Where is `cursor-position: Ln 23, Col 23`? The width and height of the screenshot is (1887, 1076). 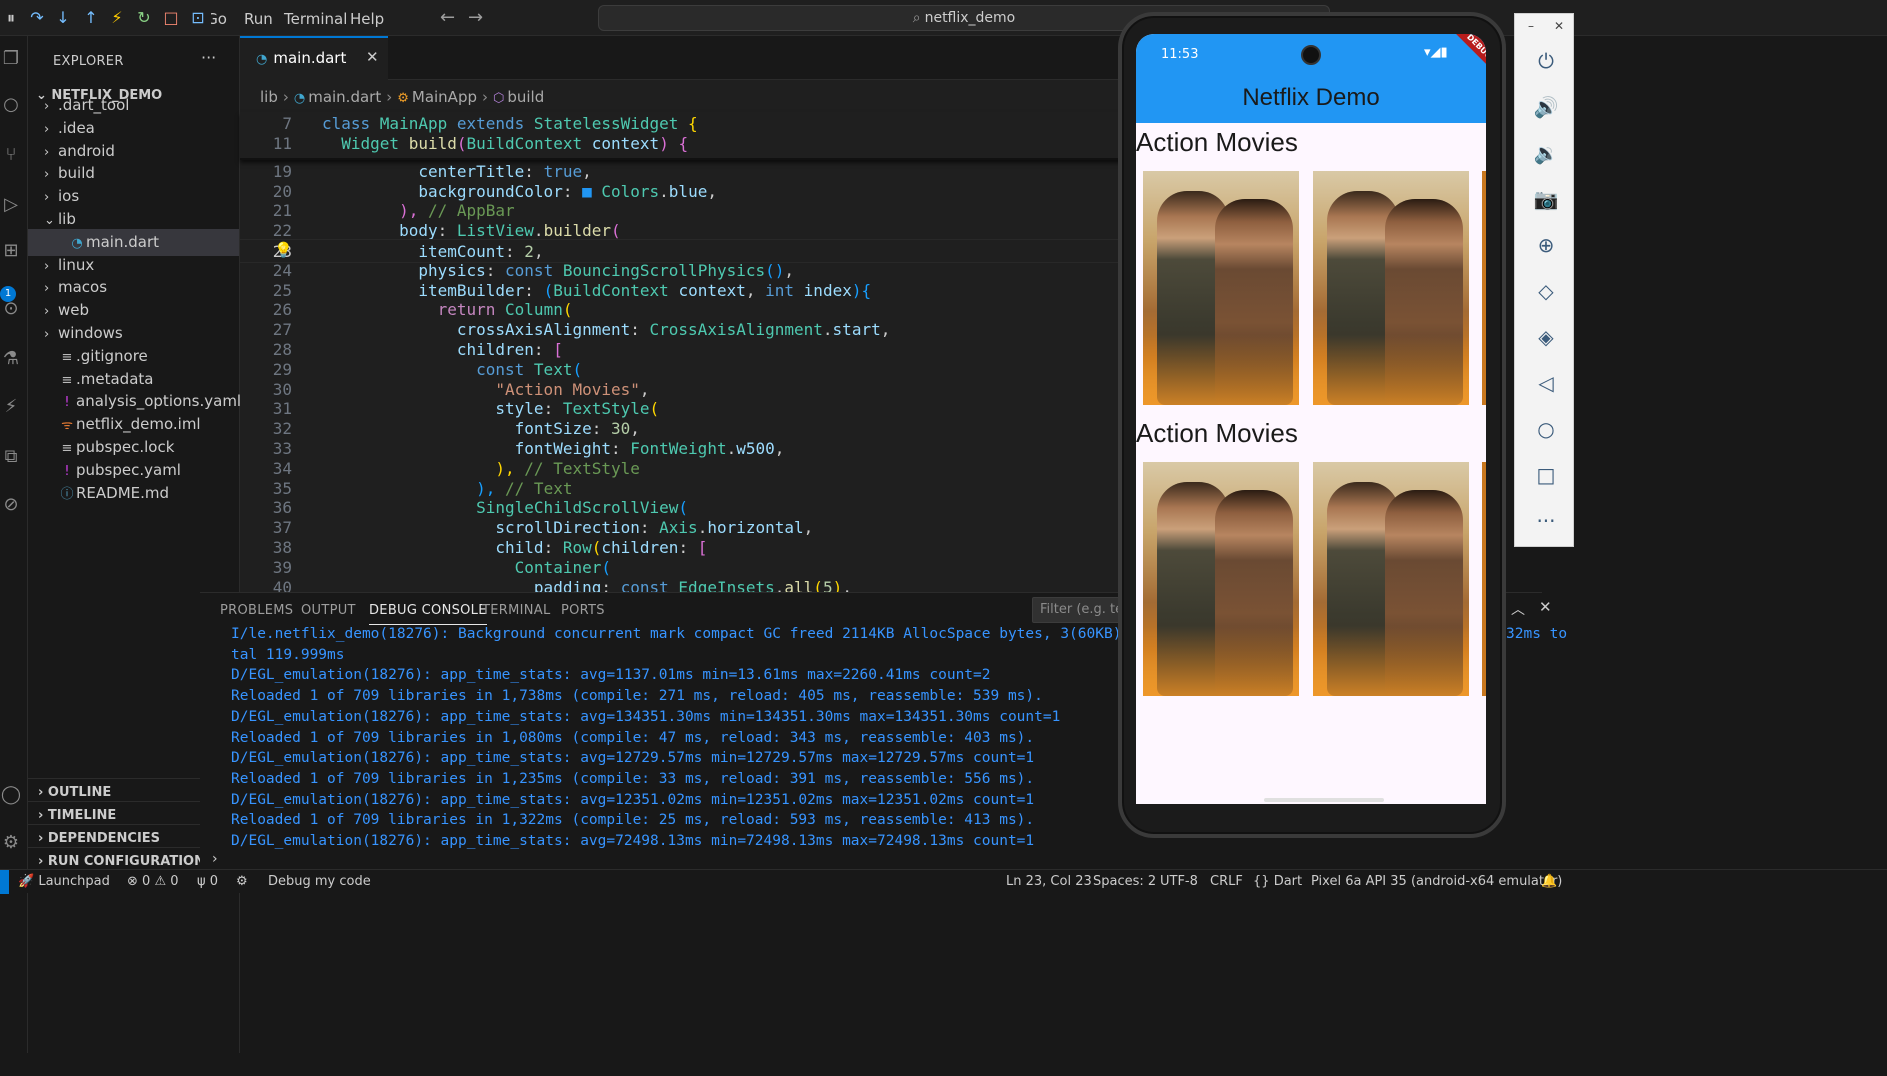
cursor-position: Ln 23, Col 23 is located at coordinates (1049, 882).